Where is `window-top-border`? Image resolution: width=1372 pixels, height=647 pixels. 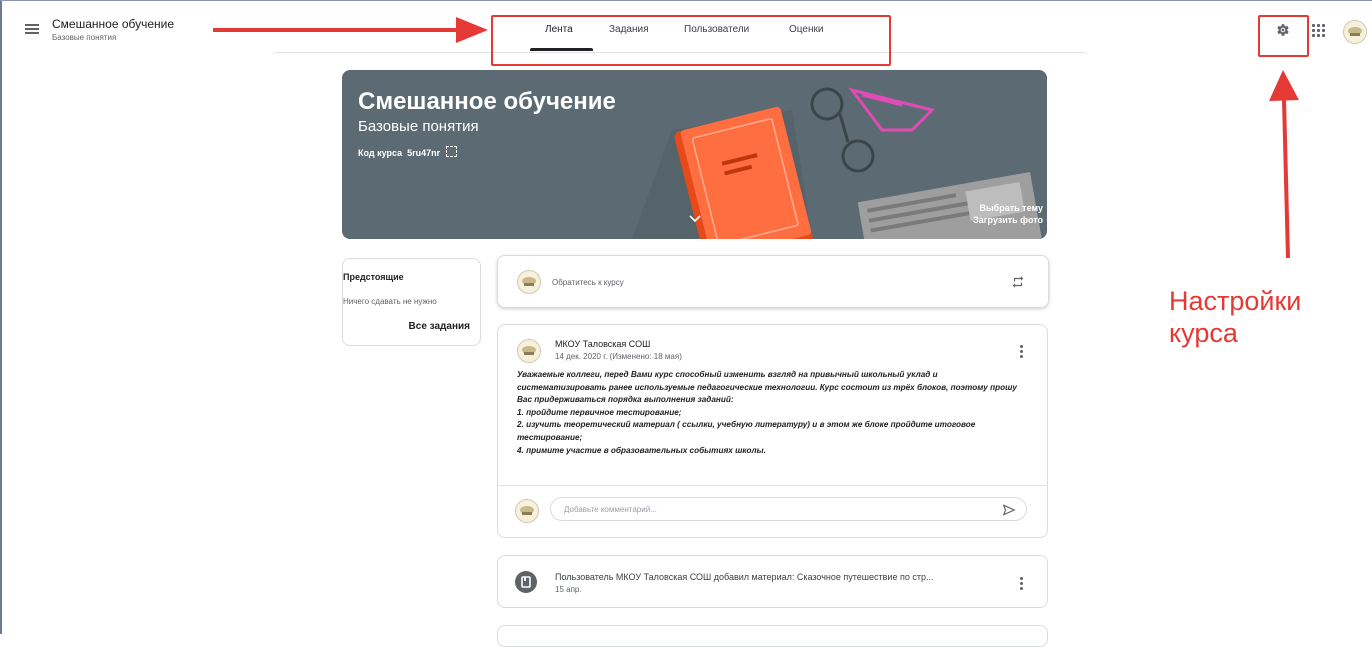 window-top-border is located at coordinates (686, 0).